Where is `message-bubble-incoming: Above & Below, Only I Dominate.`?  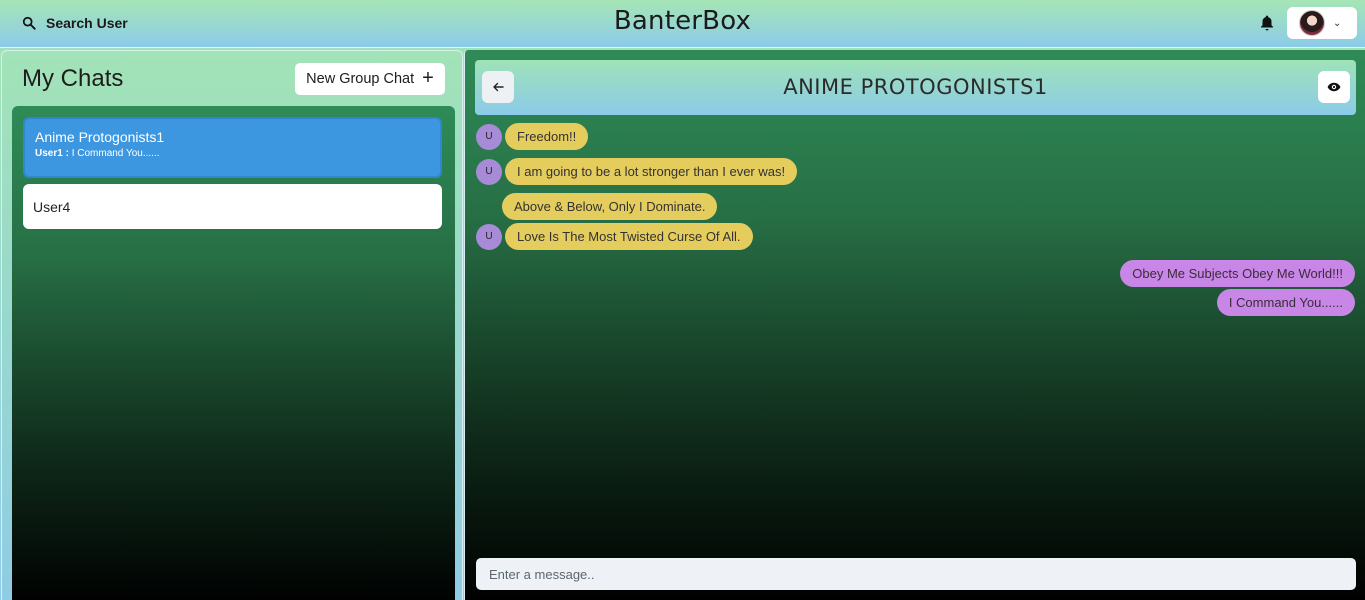
message-bubble-incoming: Above & Below, Only I Dominate. is located at coordinates (610, 206).